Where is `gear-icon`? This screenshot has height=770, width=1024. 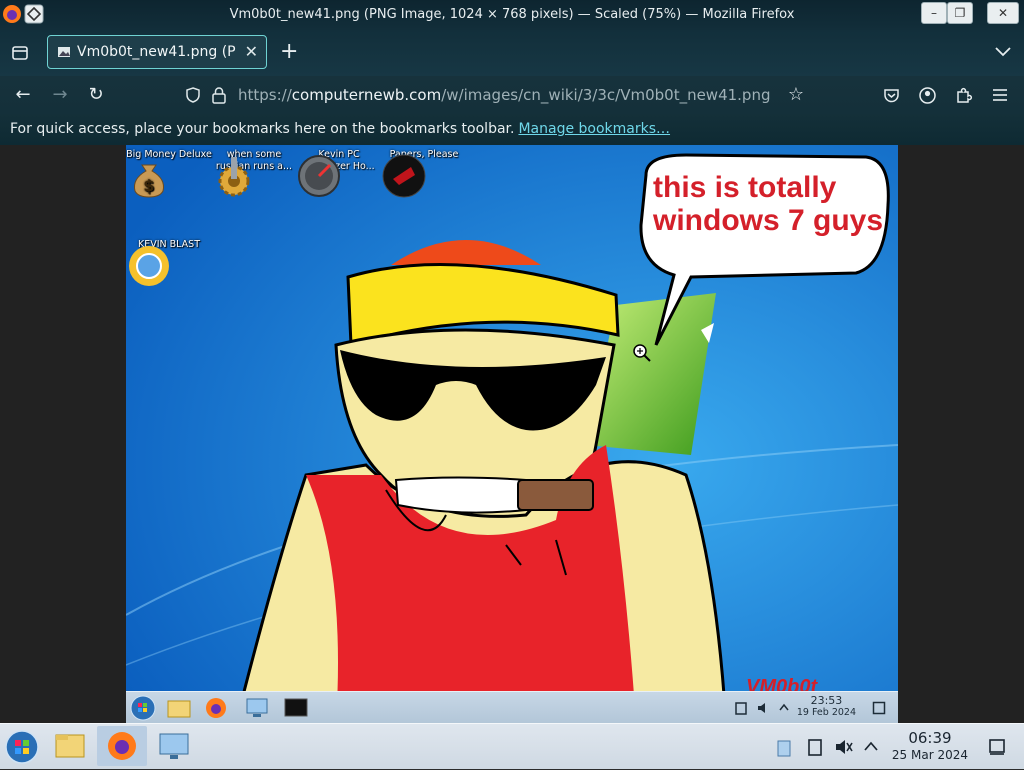
gear-icon is located at coordinates (234, 177).